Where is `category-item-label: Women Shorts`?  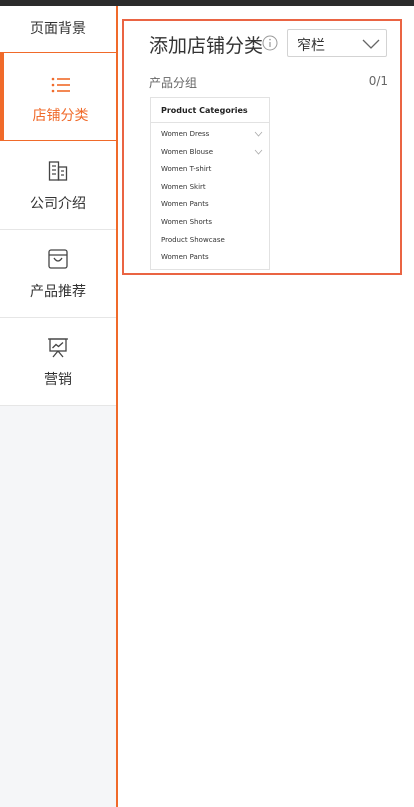
category-item-label: Women Shorts is located at coordinates (187, 221).